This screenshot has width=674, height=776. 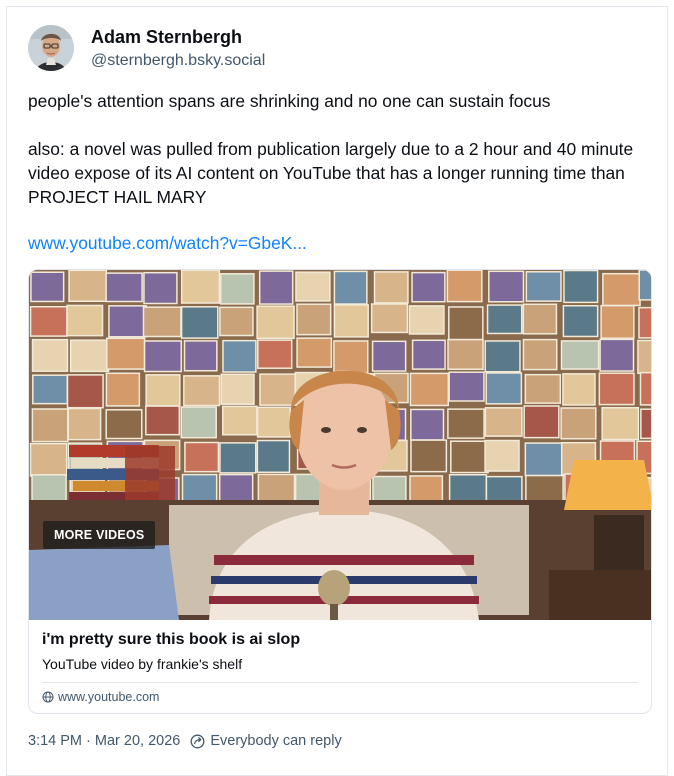 What do you see at coordinates (99, 535) in the screenshot?
I see `more-videos-button: MORE VIDEOS` at bounding box center [99, 535].